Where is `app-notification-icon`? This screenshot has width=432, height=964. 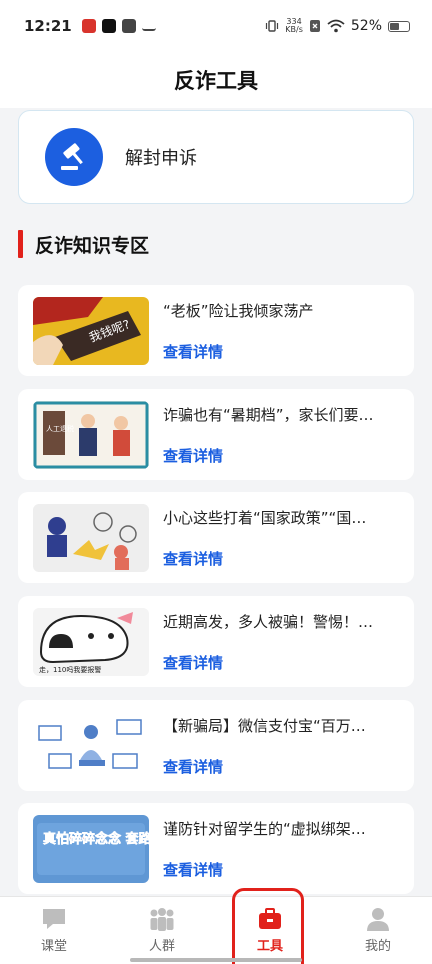
app-notification-icon is located at coordinates (88, 26).